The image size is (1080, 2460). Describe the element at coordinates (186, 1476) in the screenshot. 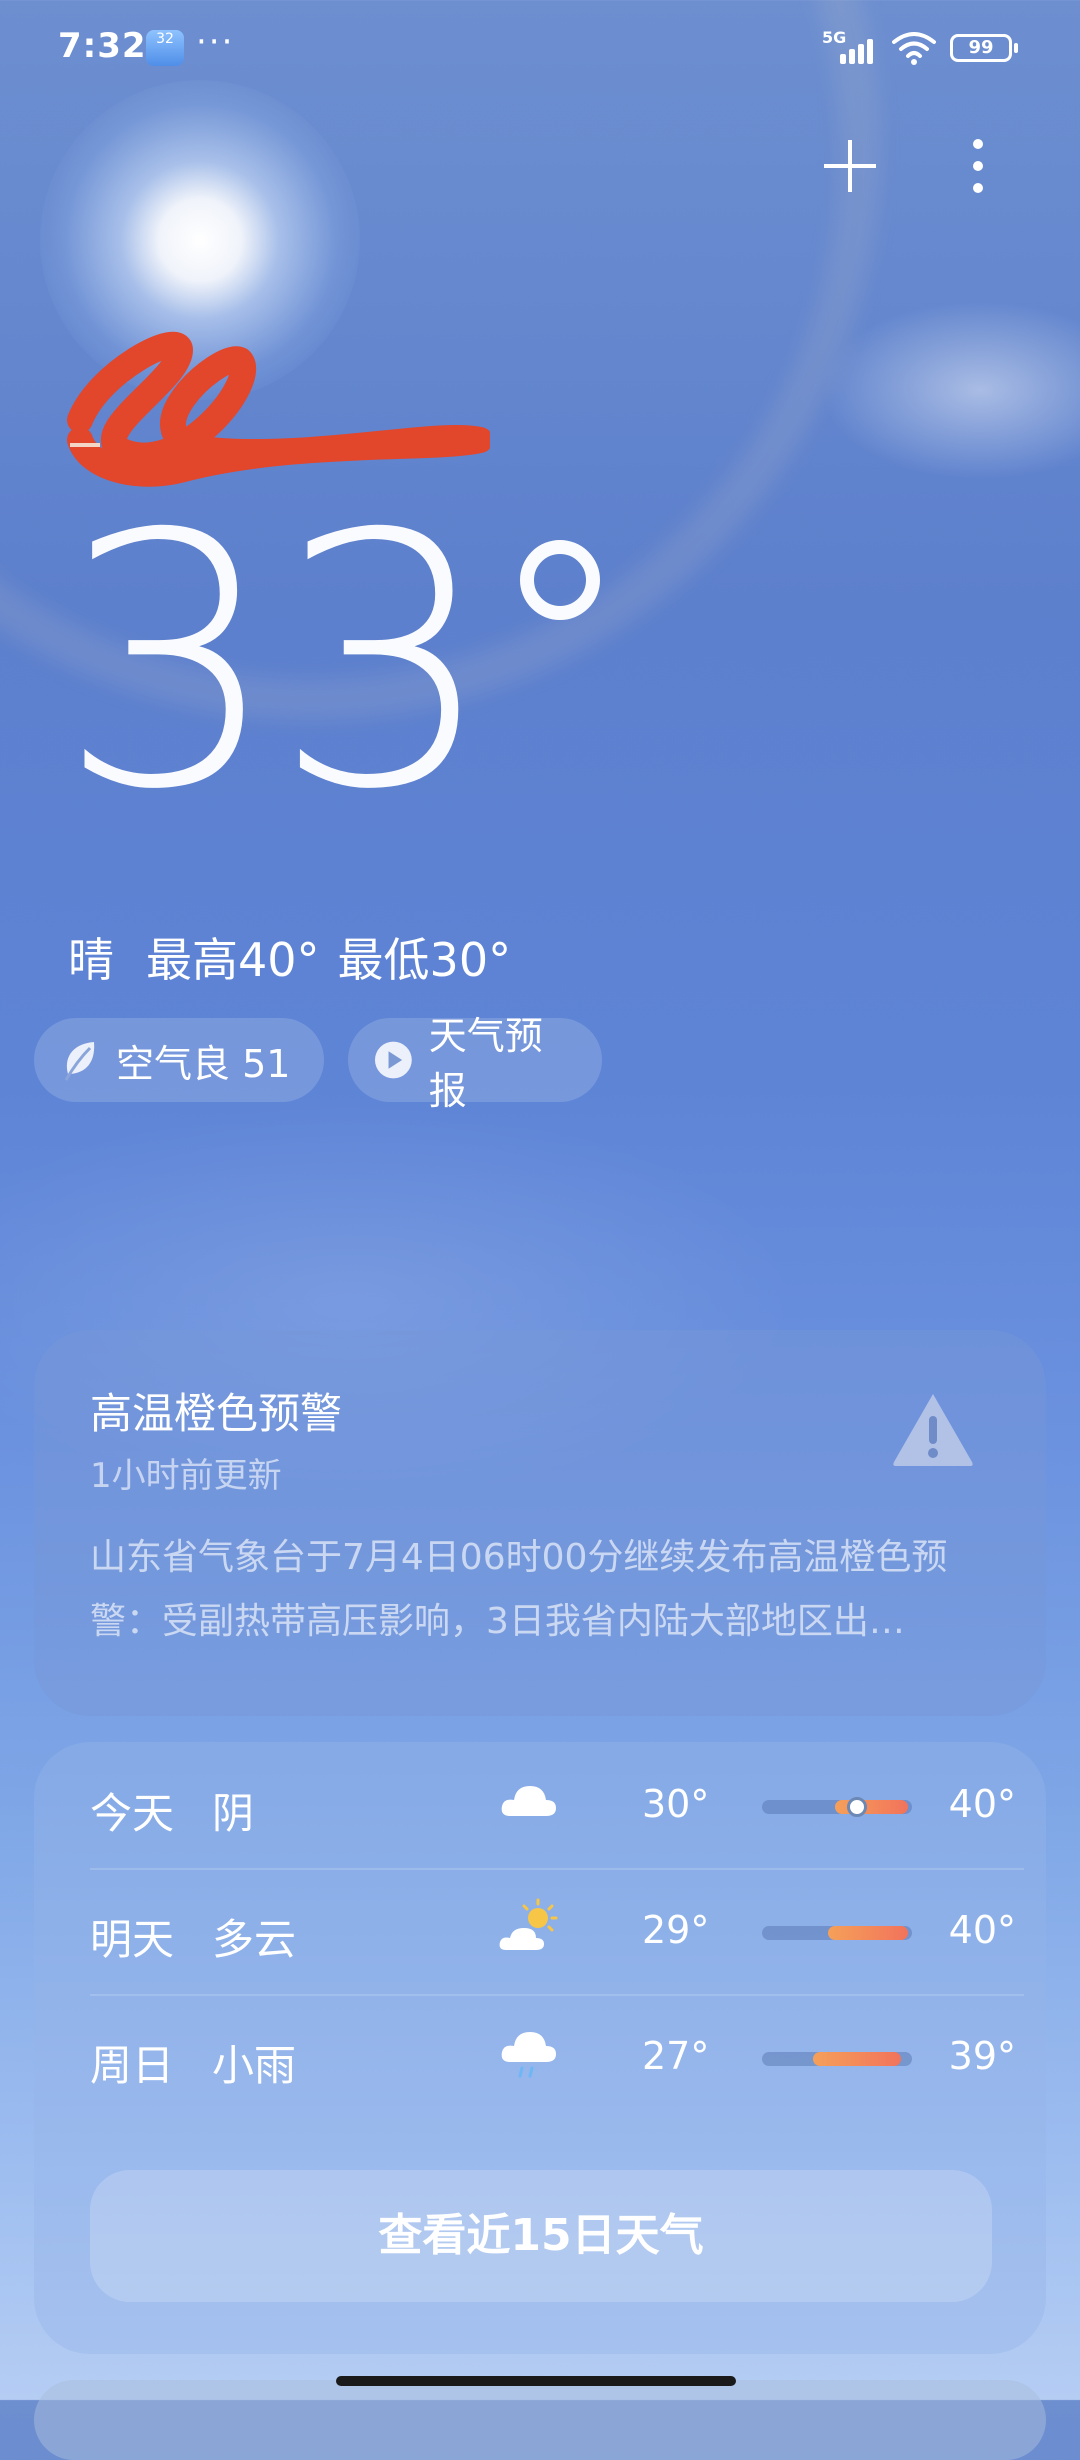

I see `alert-updated: 1小时前更新` at that location.